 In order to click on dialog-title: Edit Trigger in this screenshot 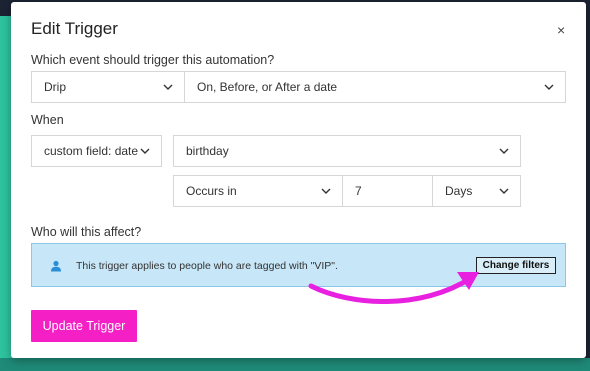, I will do `click(74, 28)`.